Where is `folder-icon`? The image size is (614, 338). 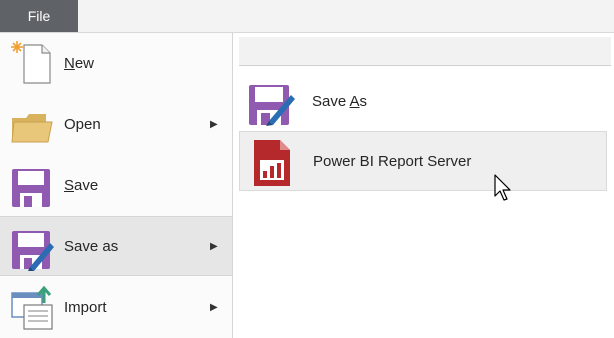 folder-icon is located at coordinates (32, 128).